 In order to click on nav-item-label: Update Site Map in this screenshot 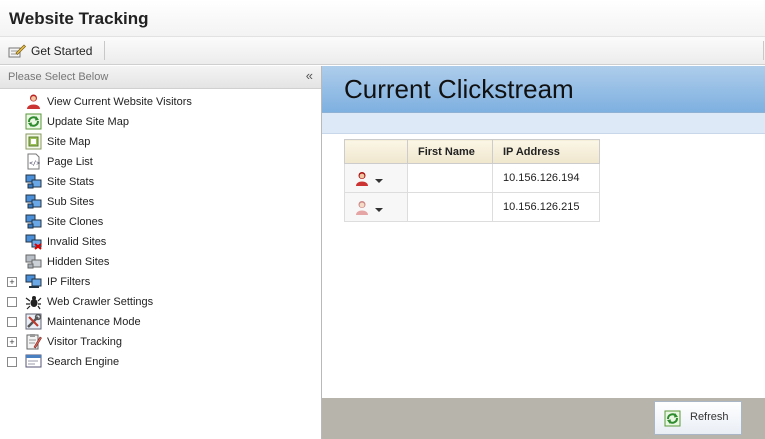, I will do `click(88, 122)`.